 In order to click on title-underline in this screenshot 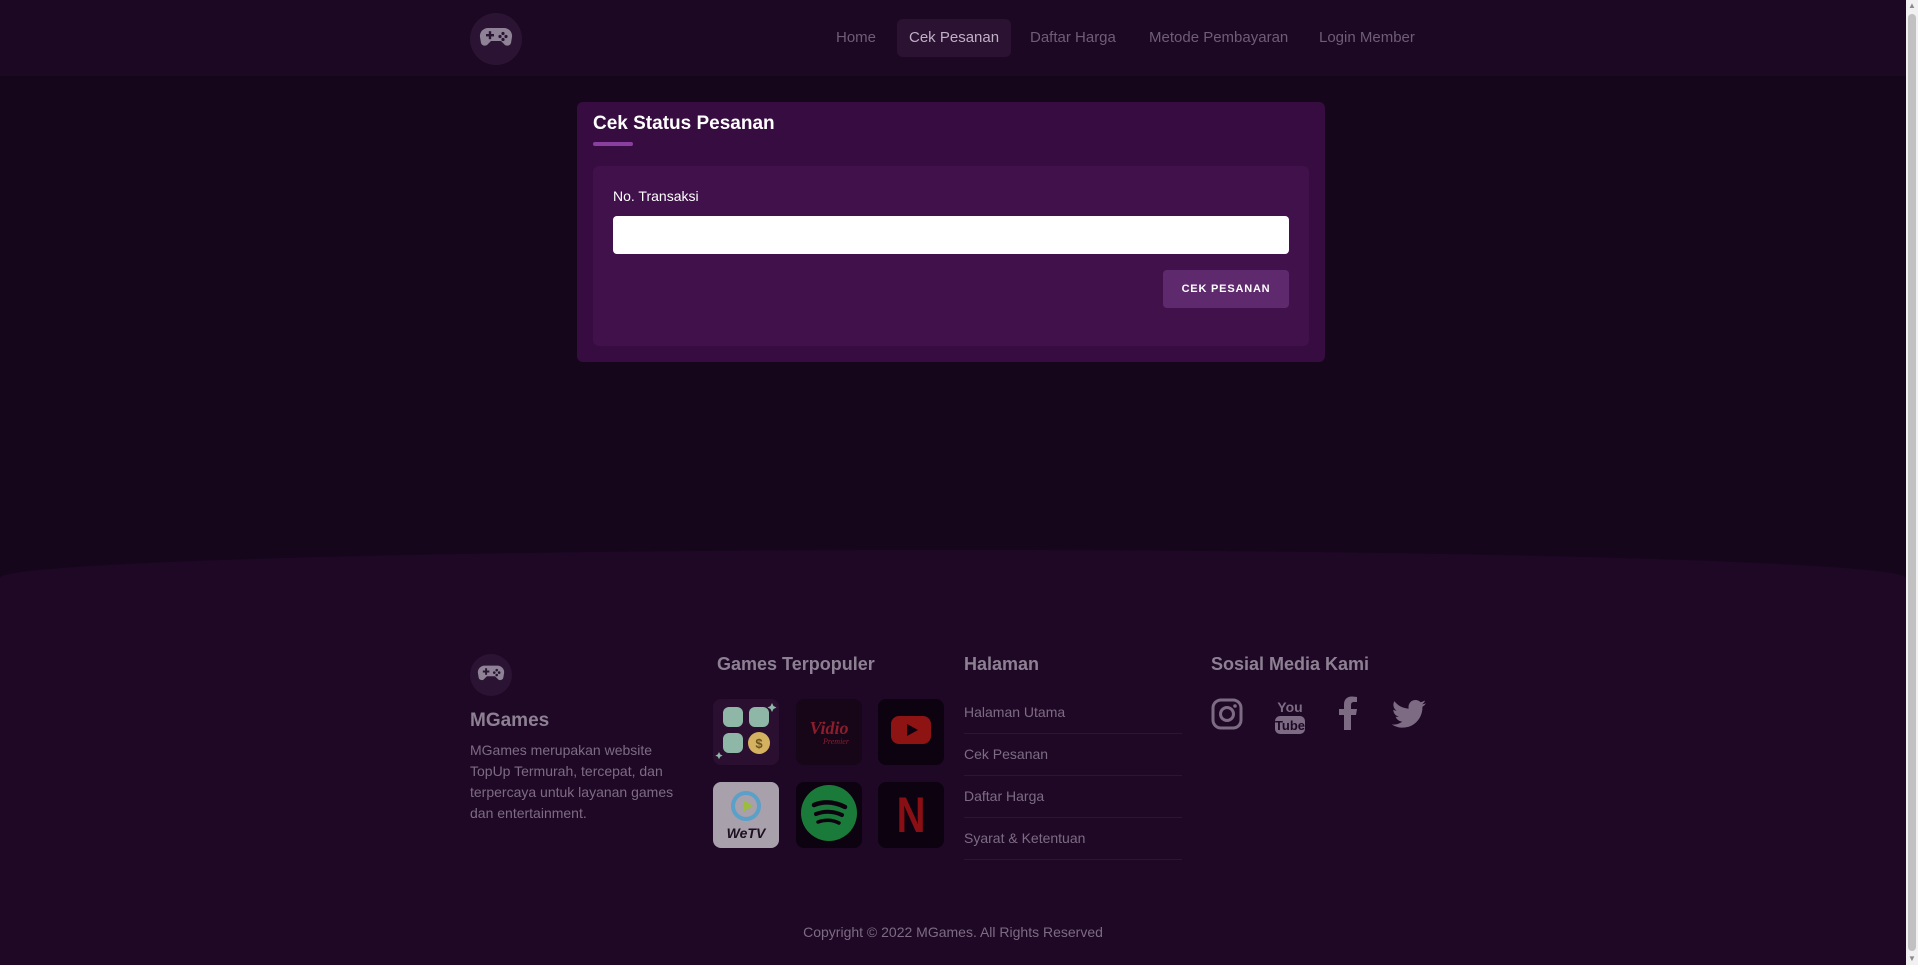, I will do `click(613, 144)`.